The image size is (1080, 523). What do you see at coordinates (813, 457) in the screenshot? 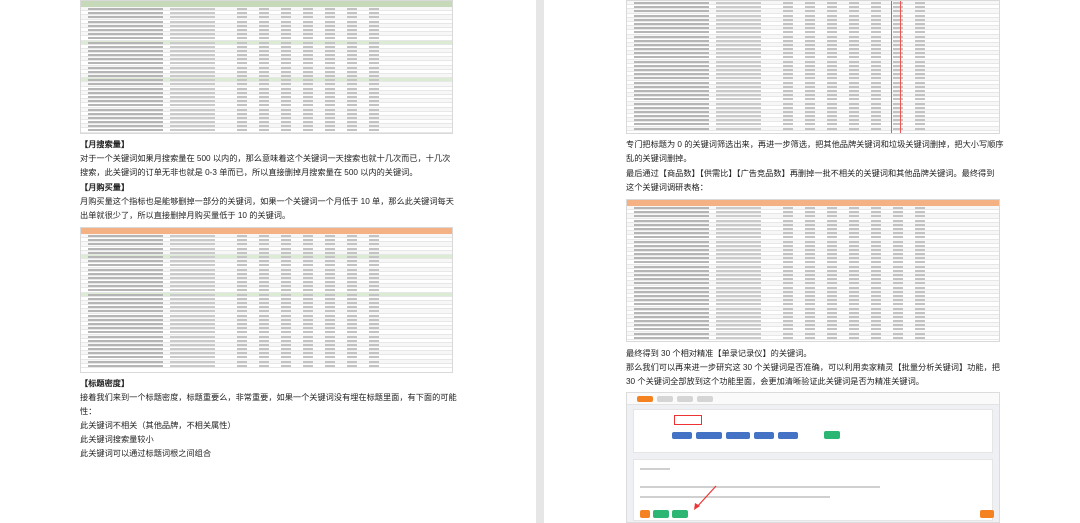
I see `tool-screenshot-batch-keyword-analysis` at bounding box center [813, 457].